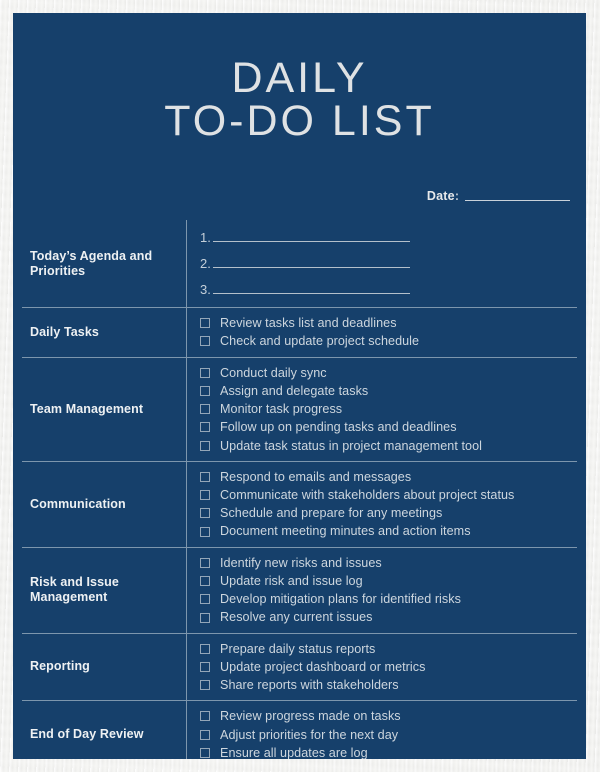 This screenshot has width=600, height=772. I want to click on list-item: Update project dashboard or metrics, so click(385, 667).